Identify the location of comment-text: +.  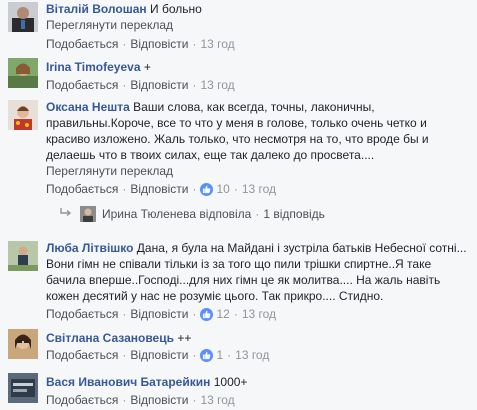
(147, 67).